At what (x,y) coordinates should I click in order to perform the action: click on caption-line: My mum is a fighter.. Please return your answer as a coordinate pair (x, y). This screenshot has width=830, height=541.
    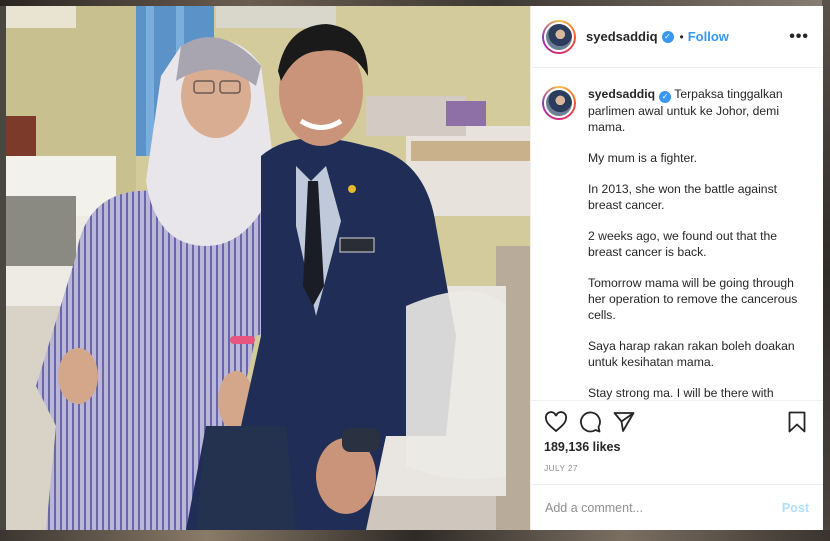
    Looking at the image, I should click on (643, 158).